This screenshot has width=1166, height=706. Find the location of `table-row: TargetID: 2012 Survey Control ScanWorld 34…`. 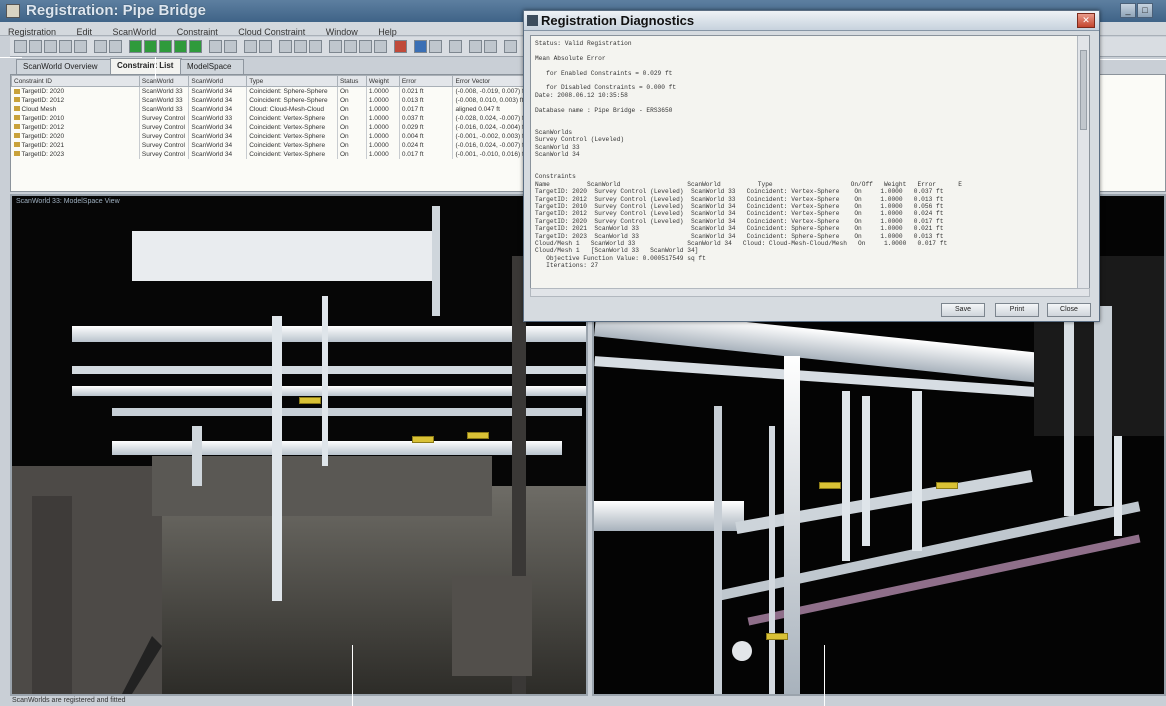

table-row: TargetID: 2012 Survey Control ScanWorld 34… is located at coordinates (271, 127).